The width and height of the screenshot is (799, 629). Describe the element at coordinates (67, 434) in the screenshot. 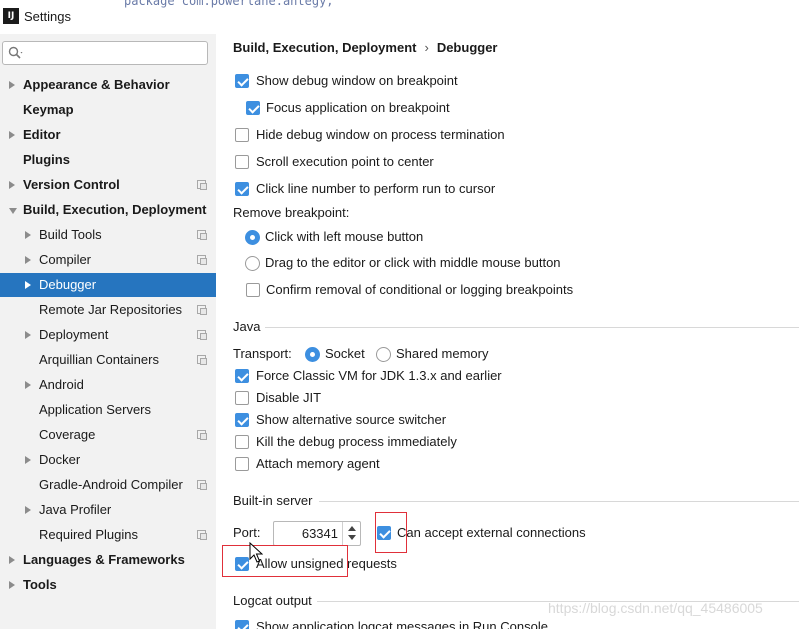

I see `sidebar-item-label: Coverage` at that location.